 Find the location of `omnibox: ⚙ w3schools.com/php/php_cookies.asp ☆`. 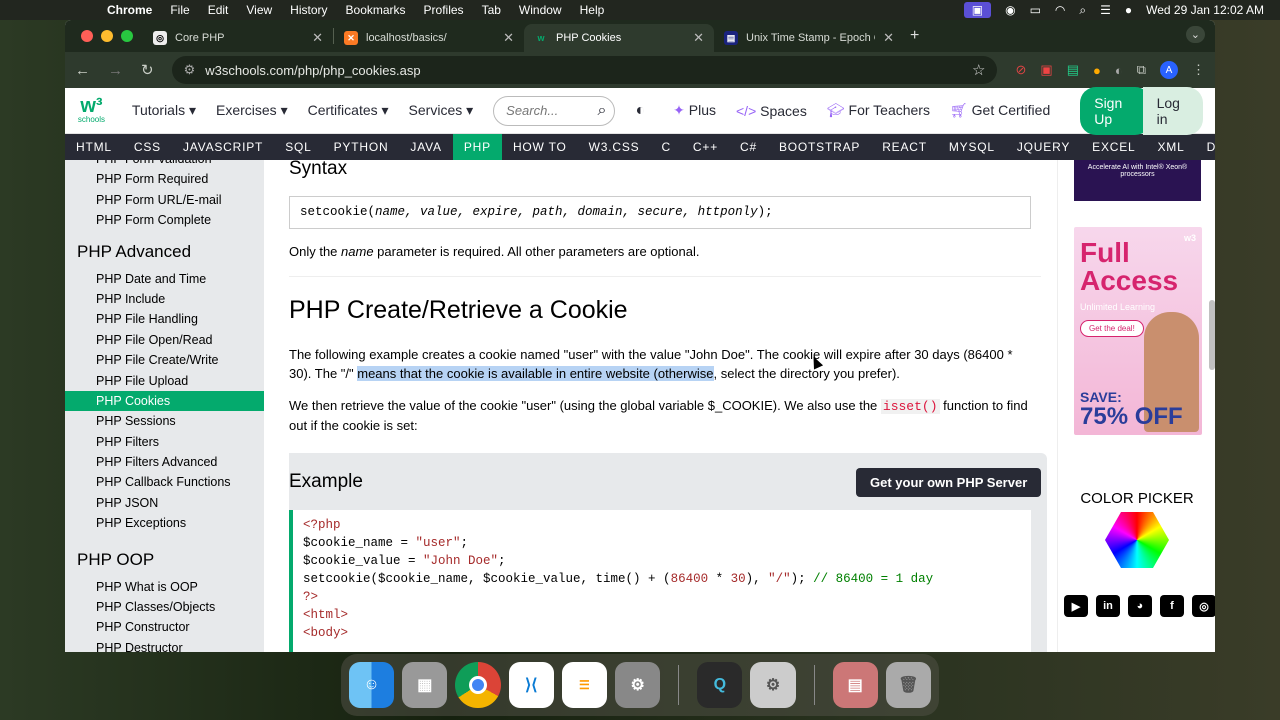

omnibox: ⚙ w3schools.com/php/php_cookies.asp ☆ is located at coordinates (584, 70).